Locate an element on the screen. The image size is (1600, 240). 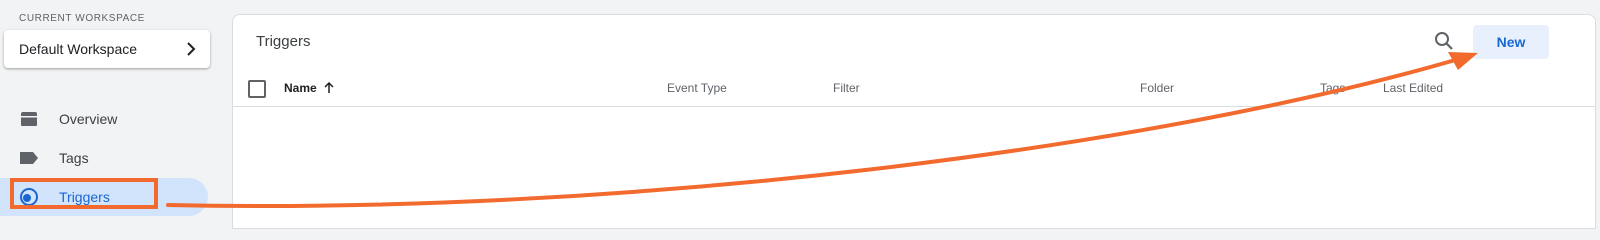
column-header-tags: Tags is located at coordinates (1332, 88).